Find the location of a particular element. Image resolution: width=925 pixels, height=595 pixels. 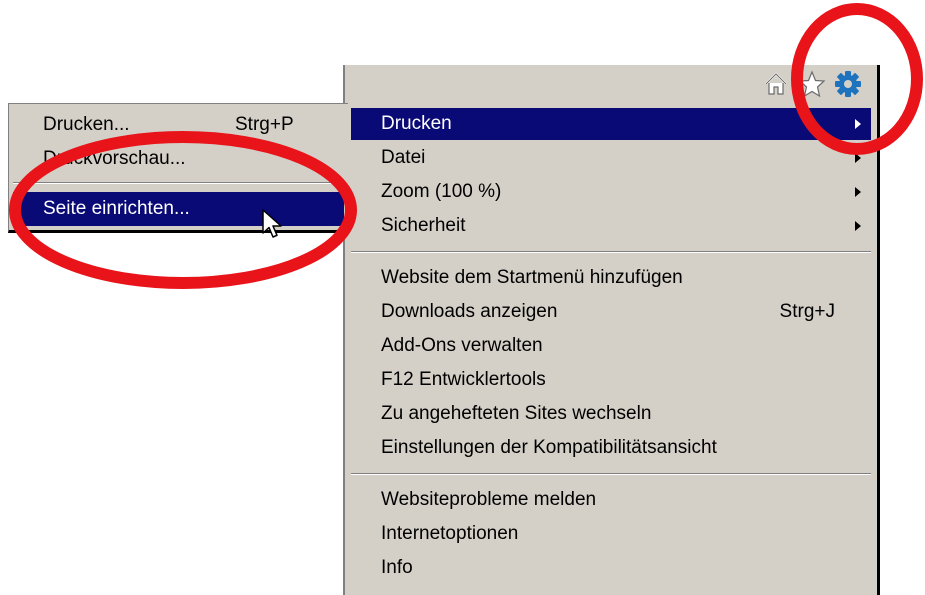

menu-item-downloads: Downloads anzeigen Strg+J is located at coordinates (611, 312).